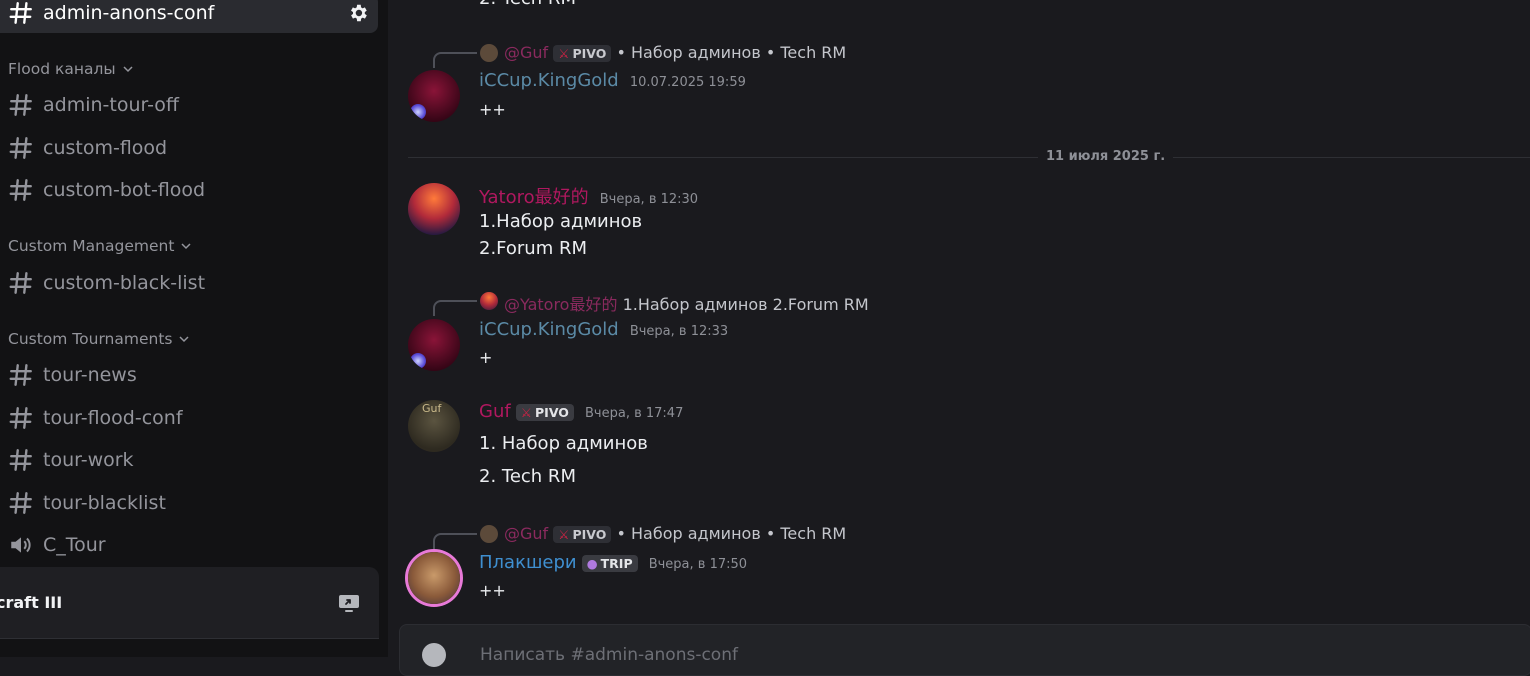  What do you see at coordinates (358, 13) in the screenshot?
I see `gear-icon` at bounding box center [358, 13].